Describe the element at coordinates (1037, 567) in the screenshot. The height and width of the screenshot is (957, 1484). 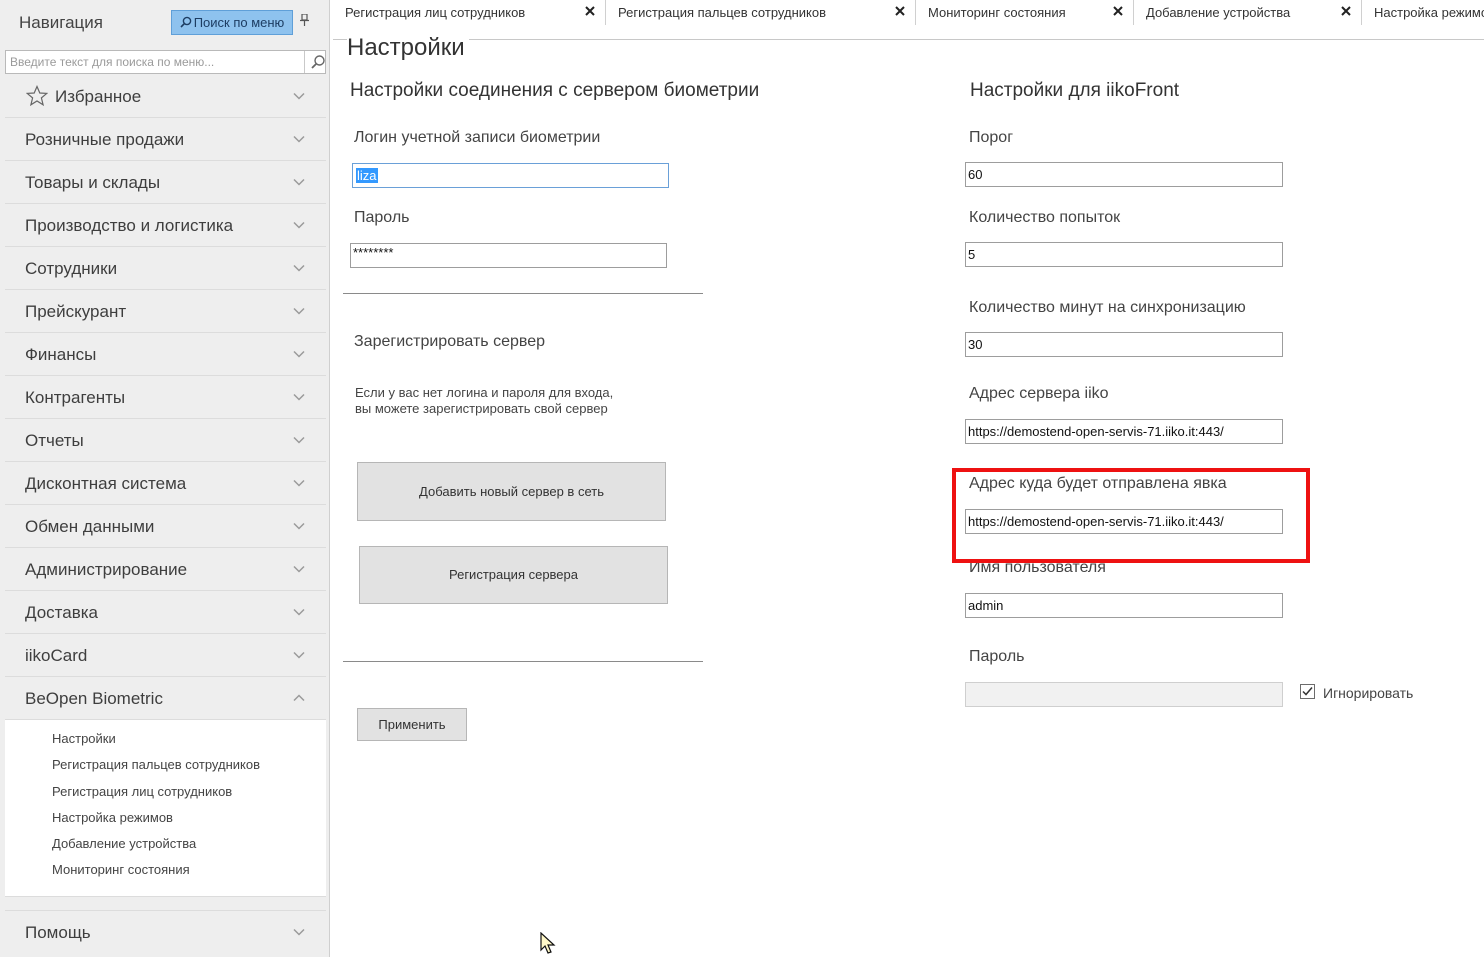
I see `username-label: Имя пользователя` at that location.